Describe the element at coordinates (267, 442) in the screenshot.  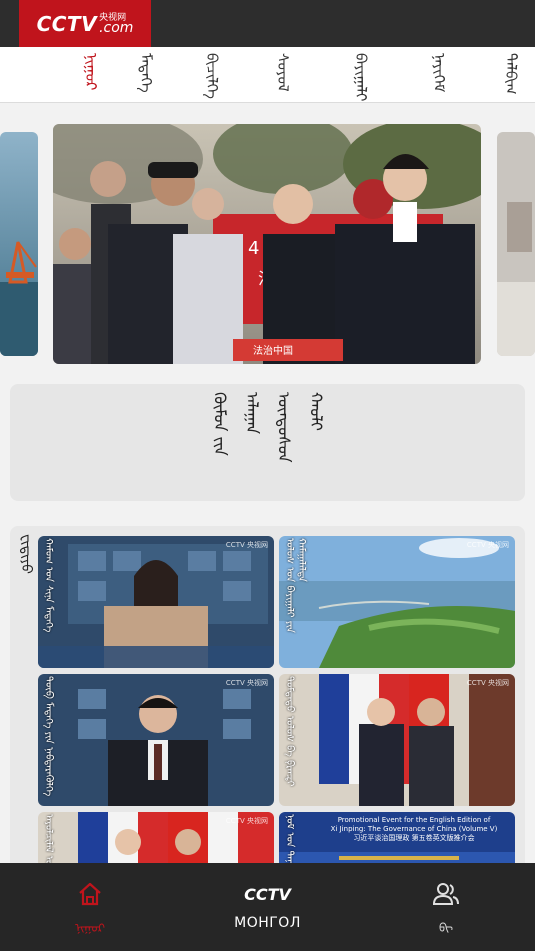
I see `section-header-card: ᠬᠦᠮᠦᠨ ᠵᠢᠨ ᠠᠯᠠᠭᠠᠨ ᠦᠨᠳᠦᠰᠦᠨ ᠬᠠᠤᠯᠢ` at that location.